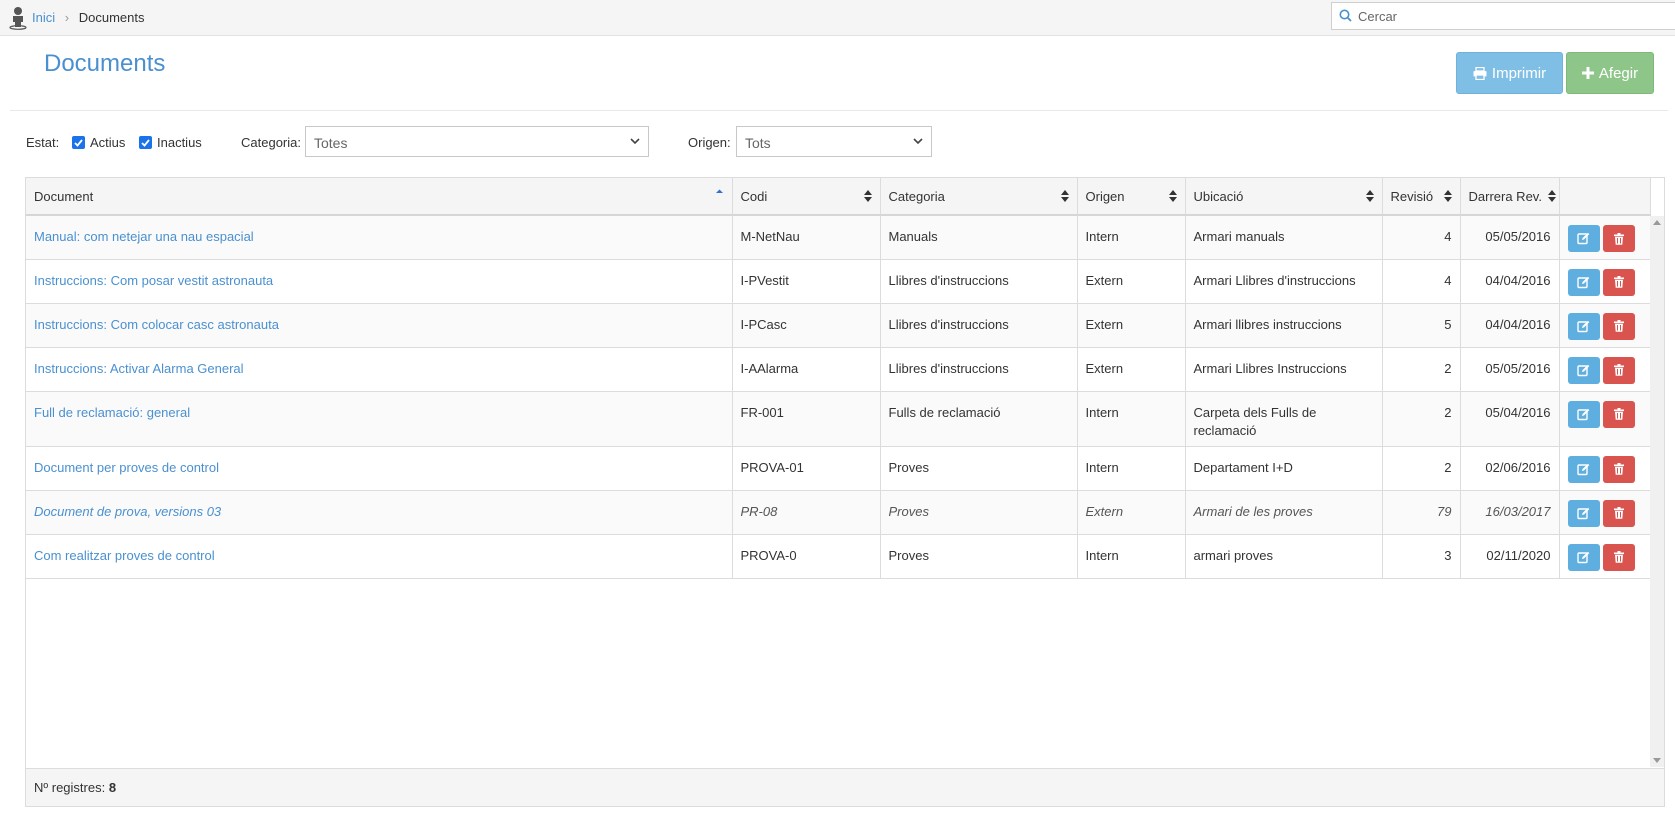  I want to click on cell-ubicacio: Armari llibres instruccions, so click(1284, 325).